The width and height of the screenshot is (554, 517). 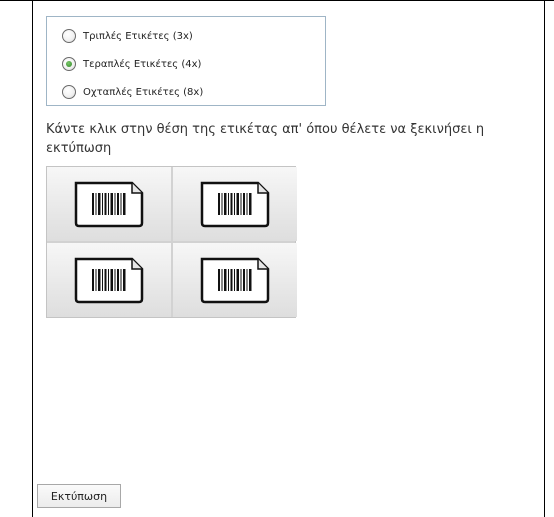 What do you see at coordinates (138, 36) in the screenshot?
I see `radio-label: Τριπλές Ετικέτες (3x)` at bounding box center [138, 36].